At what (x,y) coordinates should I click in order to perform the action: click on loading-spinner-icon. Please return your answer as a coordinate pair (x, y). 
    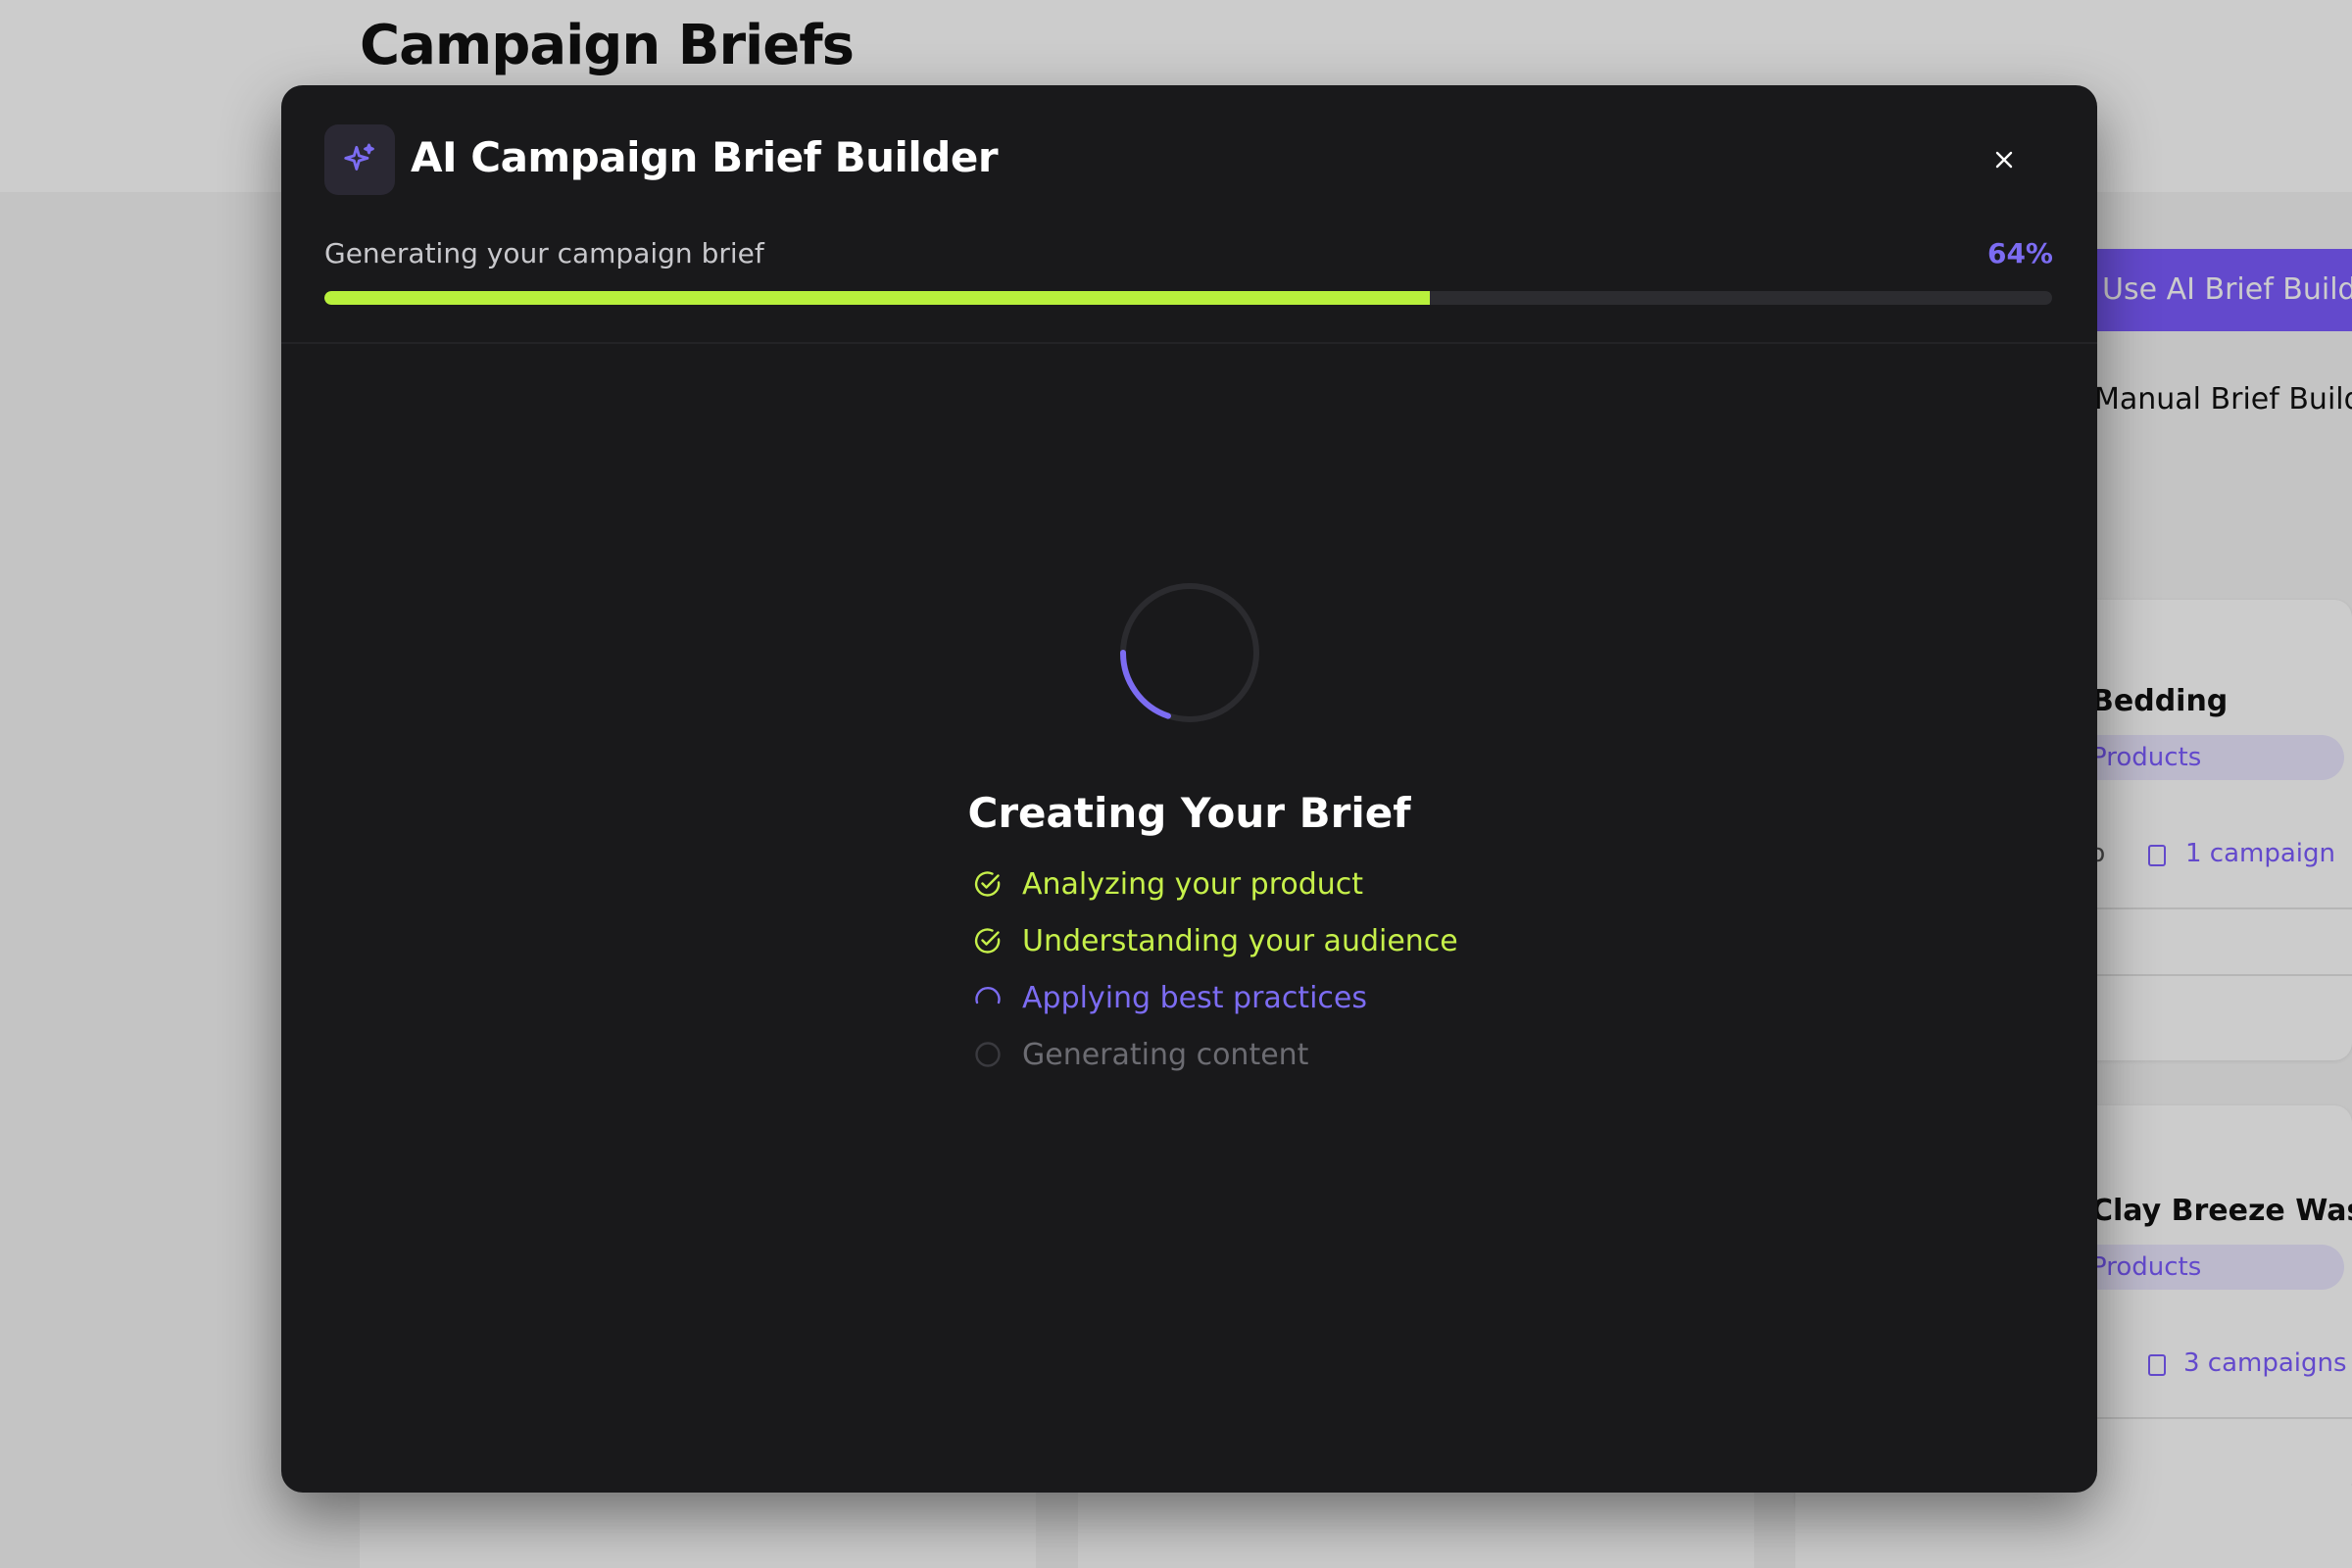
    Looking at the image, I should click on (1189, 652).